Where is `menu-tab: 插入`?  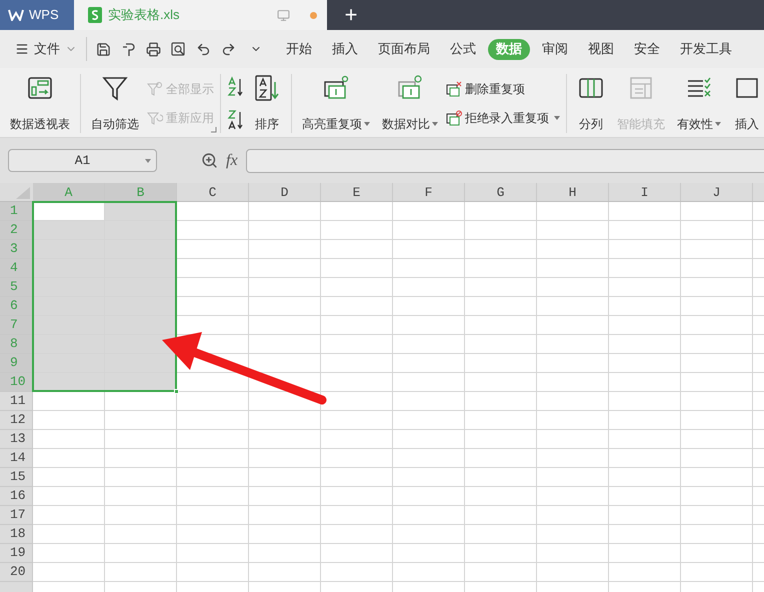
menu-tab: 插入 is located at coordinates (345, 49).